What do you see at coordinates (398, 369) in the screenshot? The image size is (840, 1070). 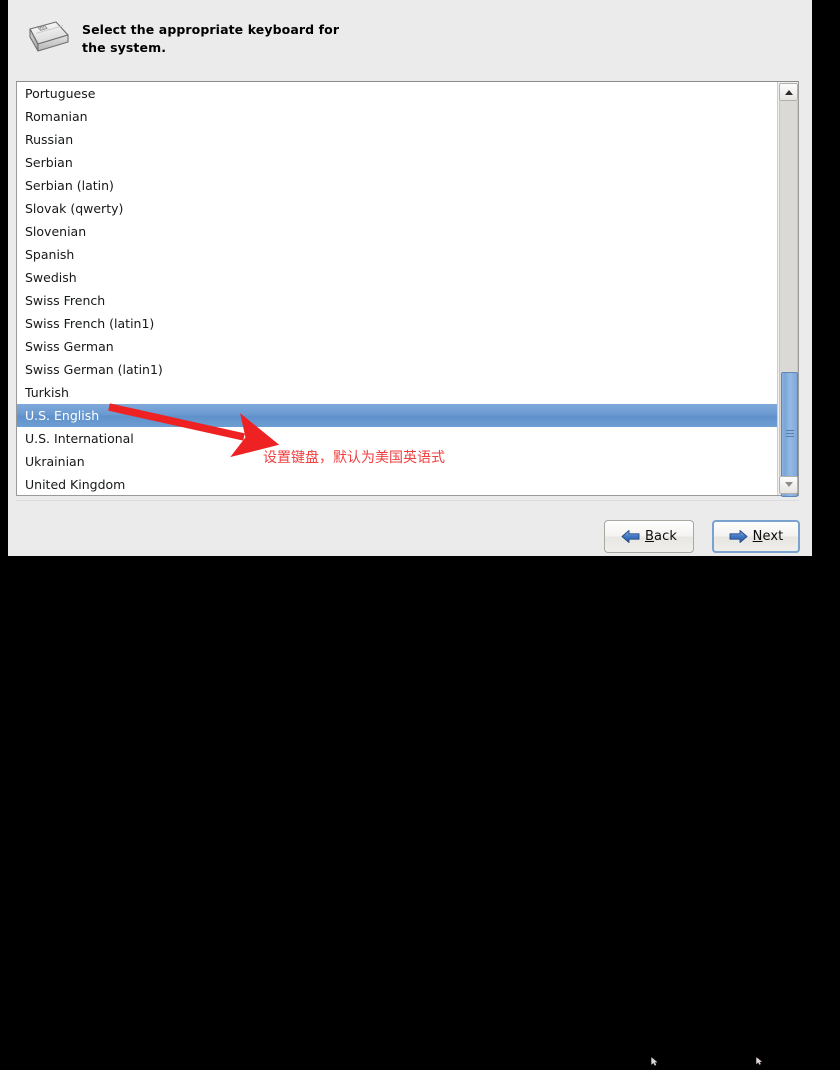 I see `list-item: Swiss German (latin1)` at bounding box center [398, 369].